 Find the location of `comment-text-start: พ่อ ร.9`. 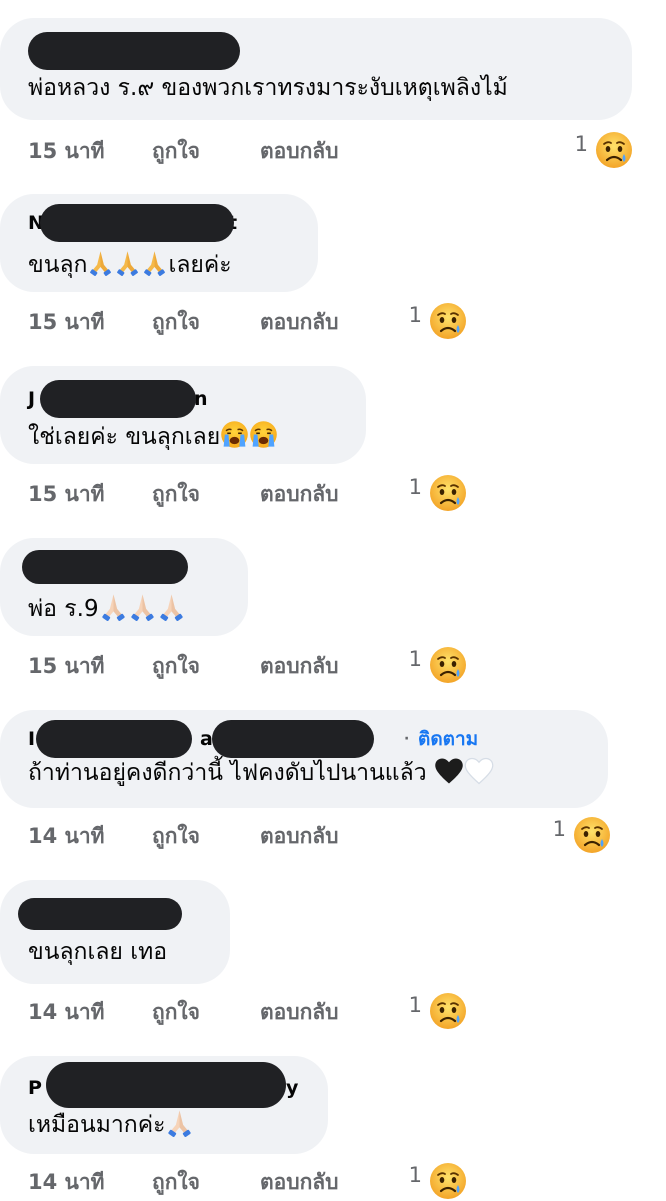

comment-text-start: พ่อ ร.9 is located at coordinates (63, 609).